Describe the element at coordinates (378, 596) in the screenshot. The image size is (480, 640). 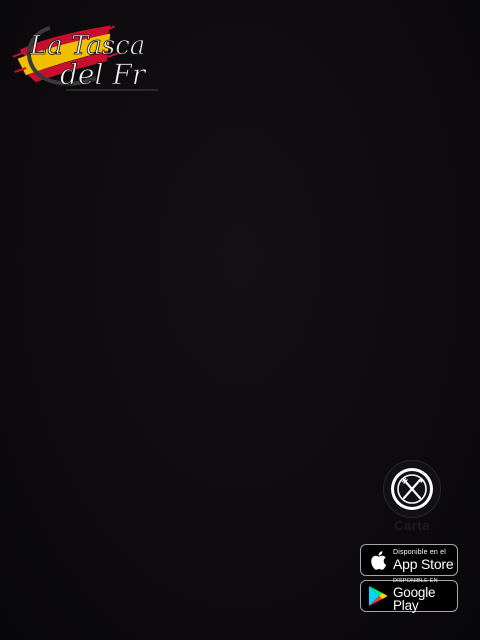
I see `google-play-icon` at that location.